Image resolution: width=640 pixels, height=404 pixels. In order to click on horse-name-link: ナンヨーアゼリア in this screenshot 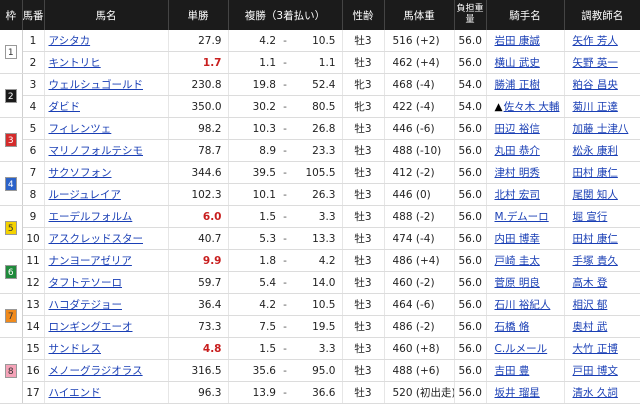, I will do `click(90, 261)`.